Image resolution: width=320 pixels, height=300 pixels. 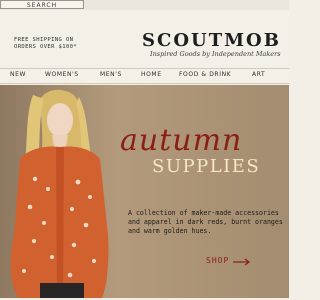 What do you see at coordinates (215, 54) in the screenshot?
I see `site-tagline: Inspired Goods by Independent Makers` at bounding box center [215, 54].